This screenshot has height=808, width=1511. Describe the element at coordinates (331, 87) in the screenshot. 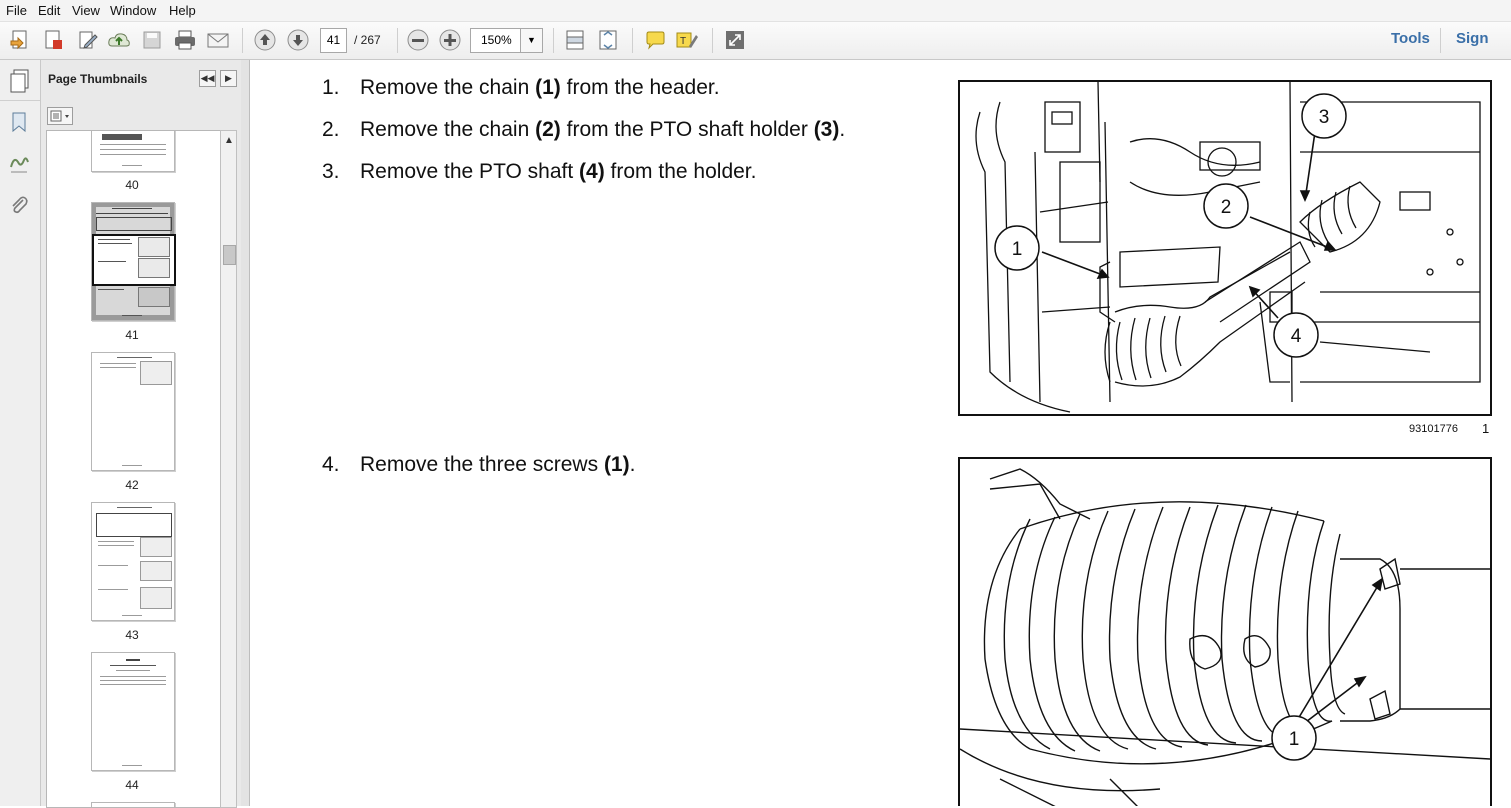

I see `step-number: 1.` at that location.